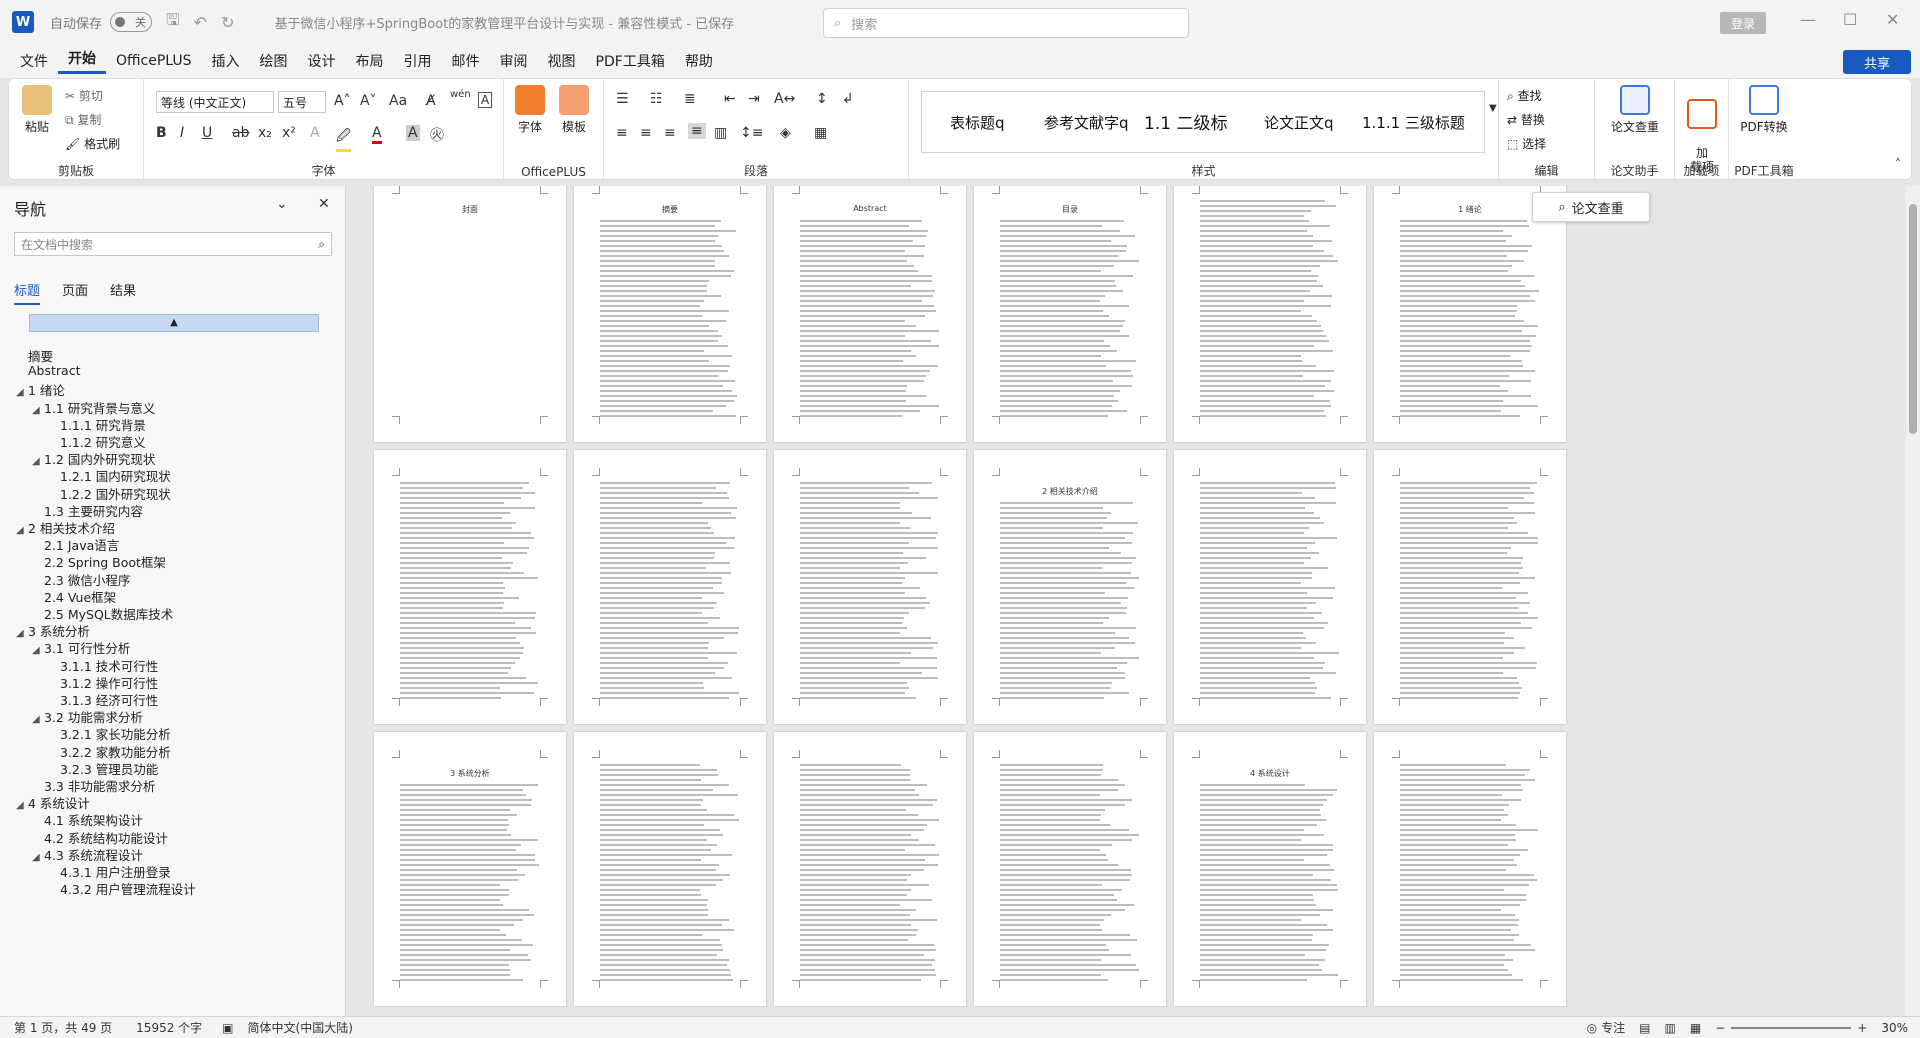 The height and width of the screenshot is (1038, 1920). I want to click on menu-help: 帮助, so click(699, 61).